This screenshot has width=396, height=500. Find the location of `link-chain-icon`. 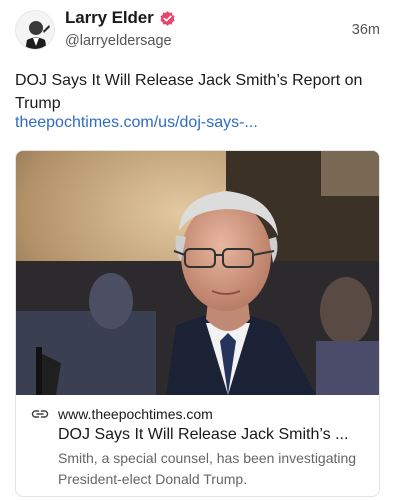

link-chain-icon is located at coordinates (40, 414).